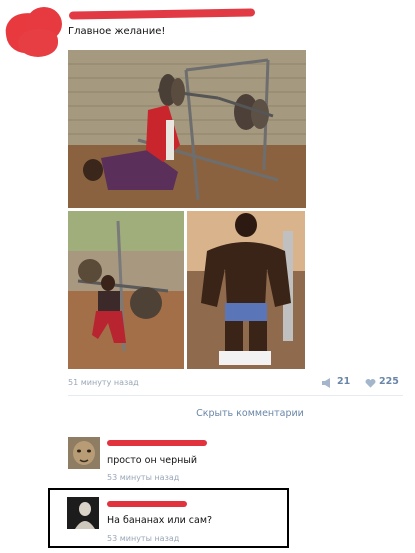 The image size is (415, 553). I want to click on author-avatar, so click(33, 33).